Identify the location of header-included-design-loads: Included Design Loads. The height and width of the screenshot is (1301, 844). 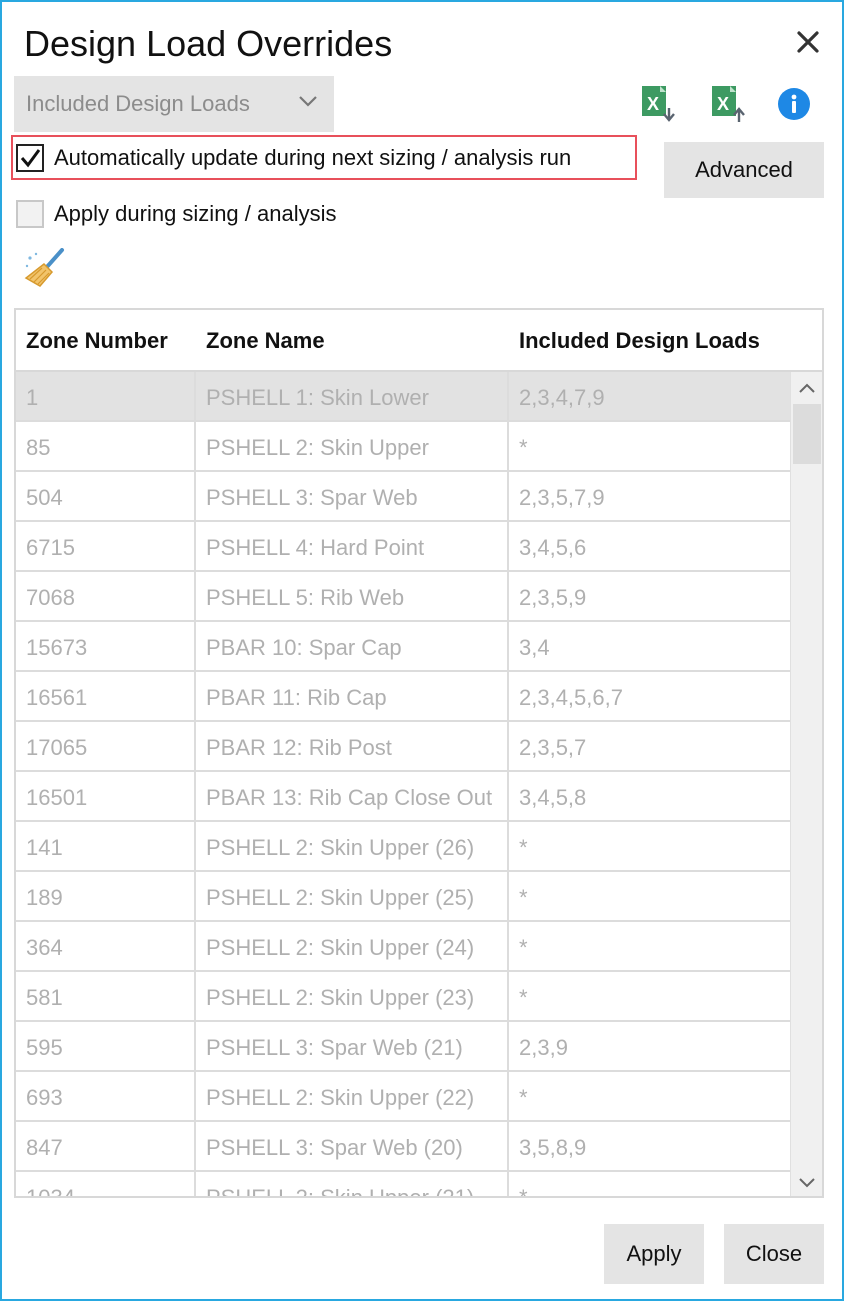
(639, 341).